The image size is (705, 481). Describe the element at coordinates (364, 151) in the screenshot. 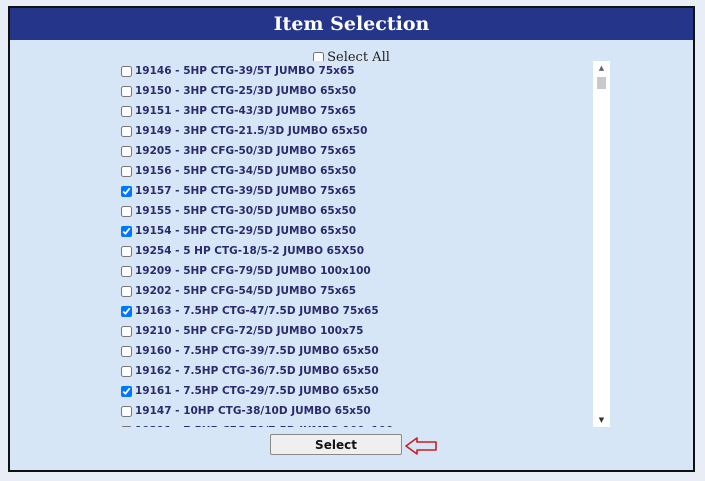

I see `list-item: 19205 - 3HP CFG-50/3D JUMBO 75x65` at that location.